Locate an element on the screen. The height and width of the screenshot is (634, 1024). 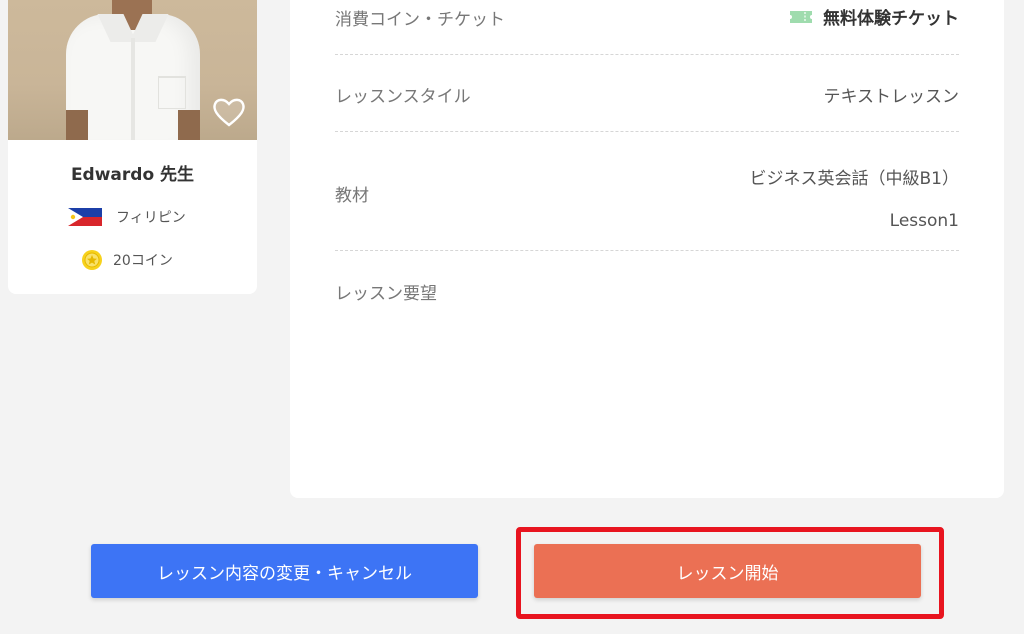
teacher-card: Edwardo 先生 フィリピン 20コイン is located at coordinates (132, 147).